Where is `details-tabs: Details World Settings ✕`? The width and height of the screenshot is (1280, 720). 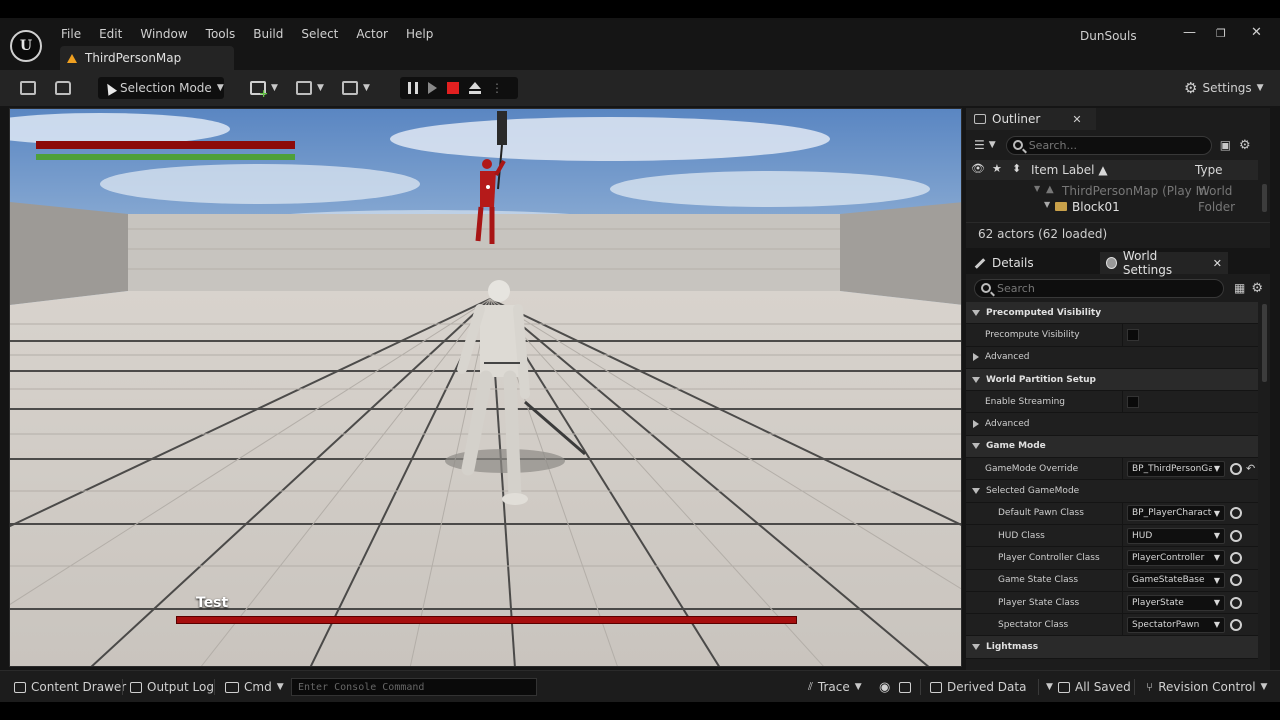
details-tabs: Details World Settings ✕ is located at coordinates (1118, 263).